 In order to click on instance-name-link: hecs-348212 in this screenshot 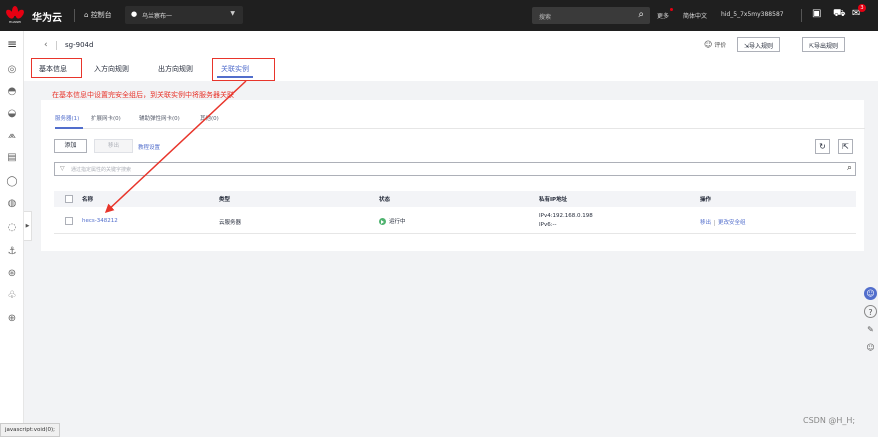, I will do `click(100, 221)`.